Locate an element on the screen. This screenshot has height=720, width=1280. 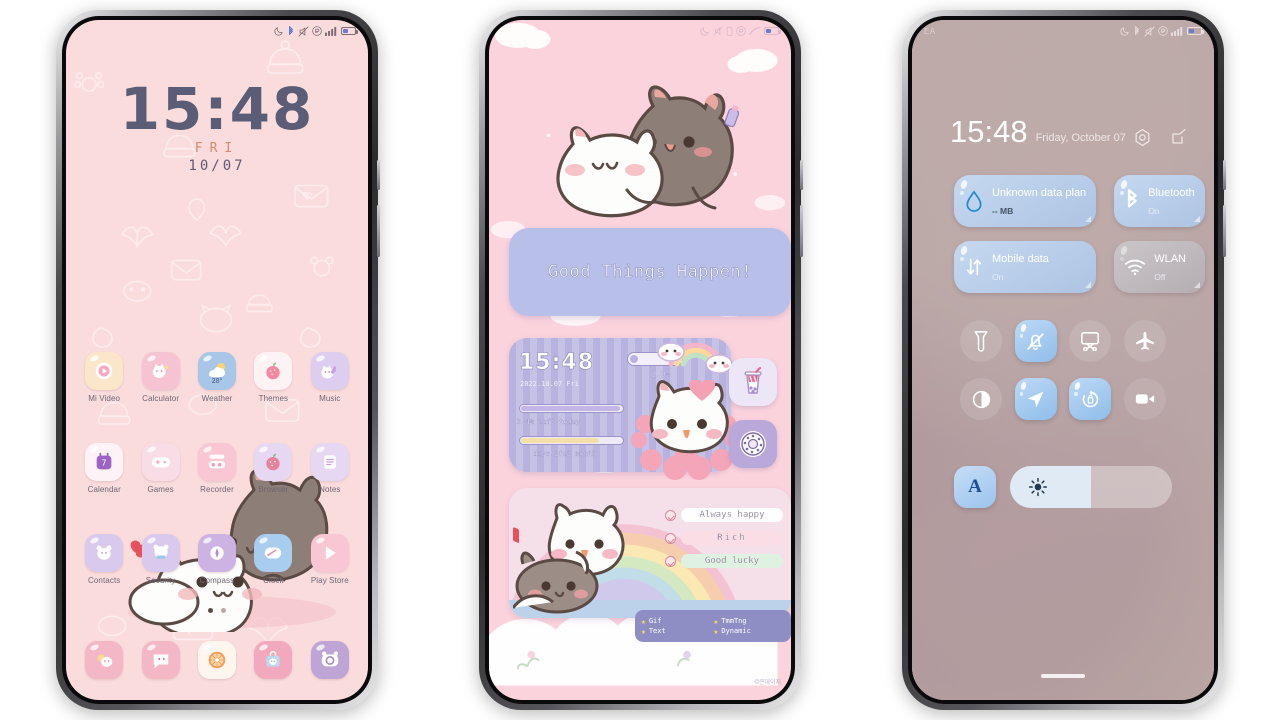
brightness-row: A is located at coordinates (1063, 487).